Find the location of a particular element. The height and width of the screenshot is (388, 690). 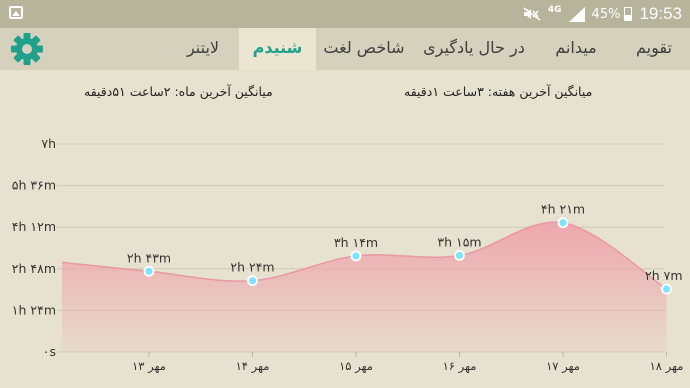

y-tick-label: ۰s is located at coordinates (49, 351).